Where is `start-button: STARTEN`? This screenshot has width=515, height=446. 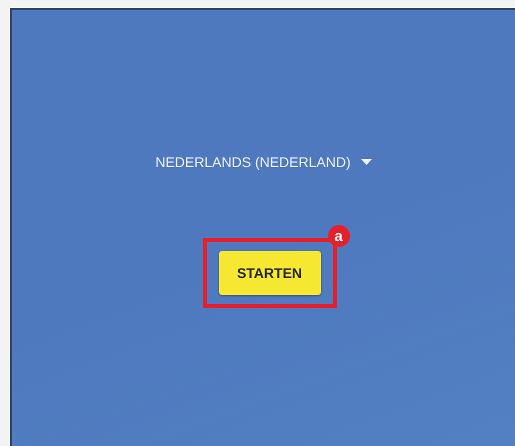 start-button: STARTEN is located at coordinates (269, 273).